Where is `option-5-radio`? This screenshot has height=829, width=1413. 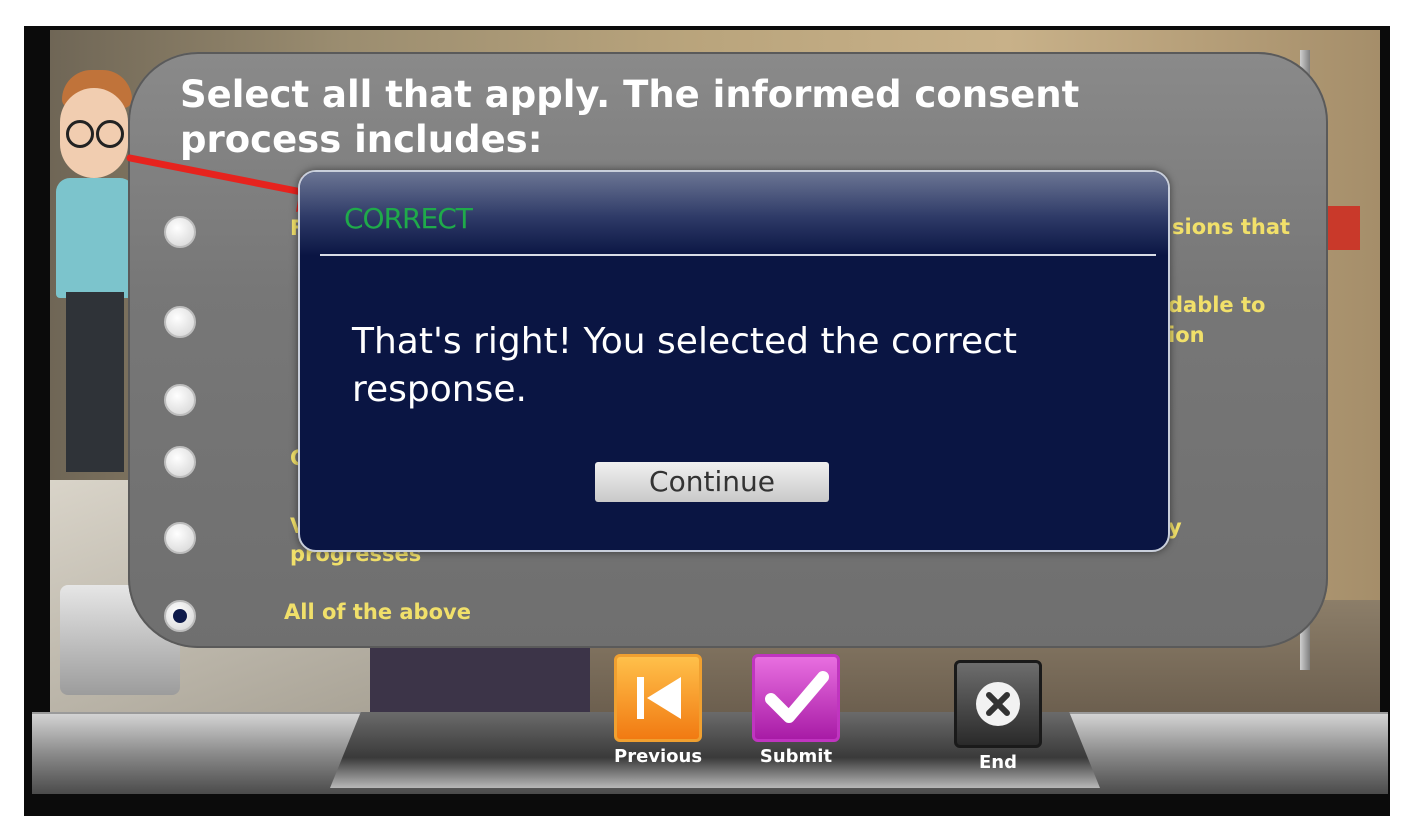
option-5-radio is located at coordinates (180, 538).